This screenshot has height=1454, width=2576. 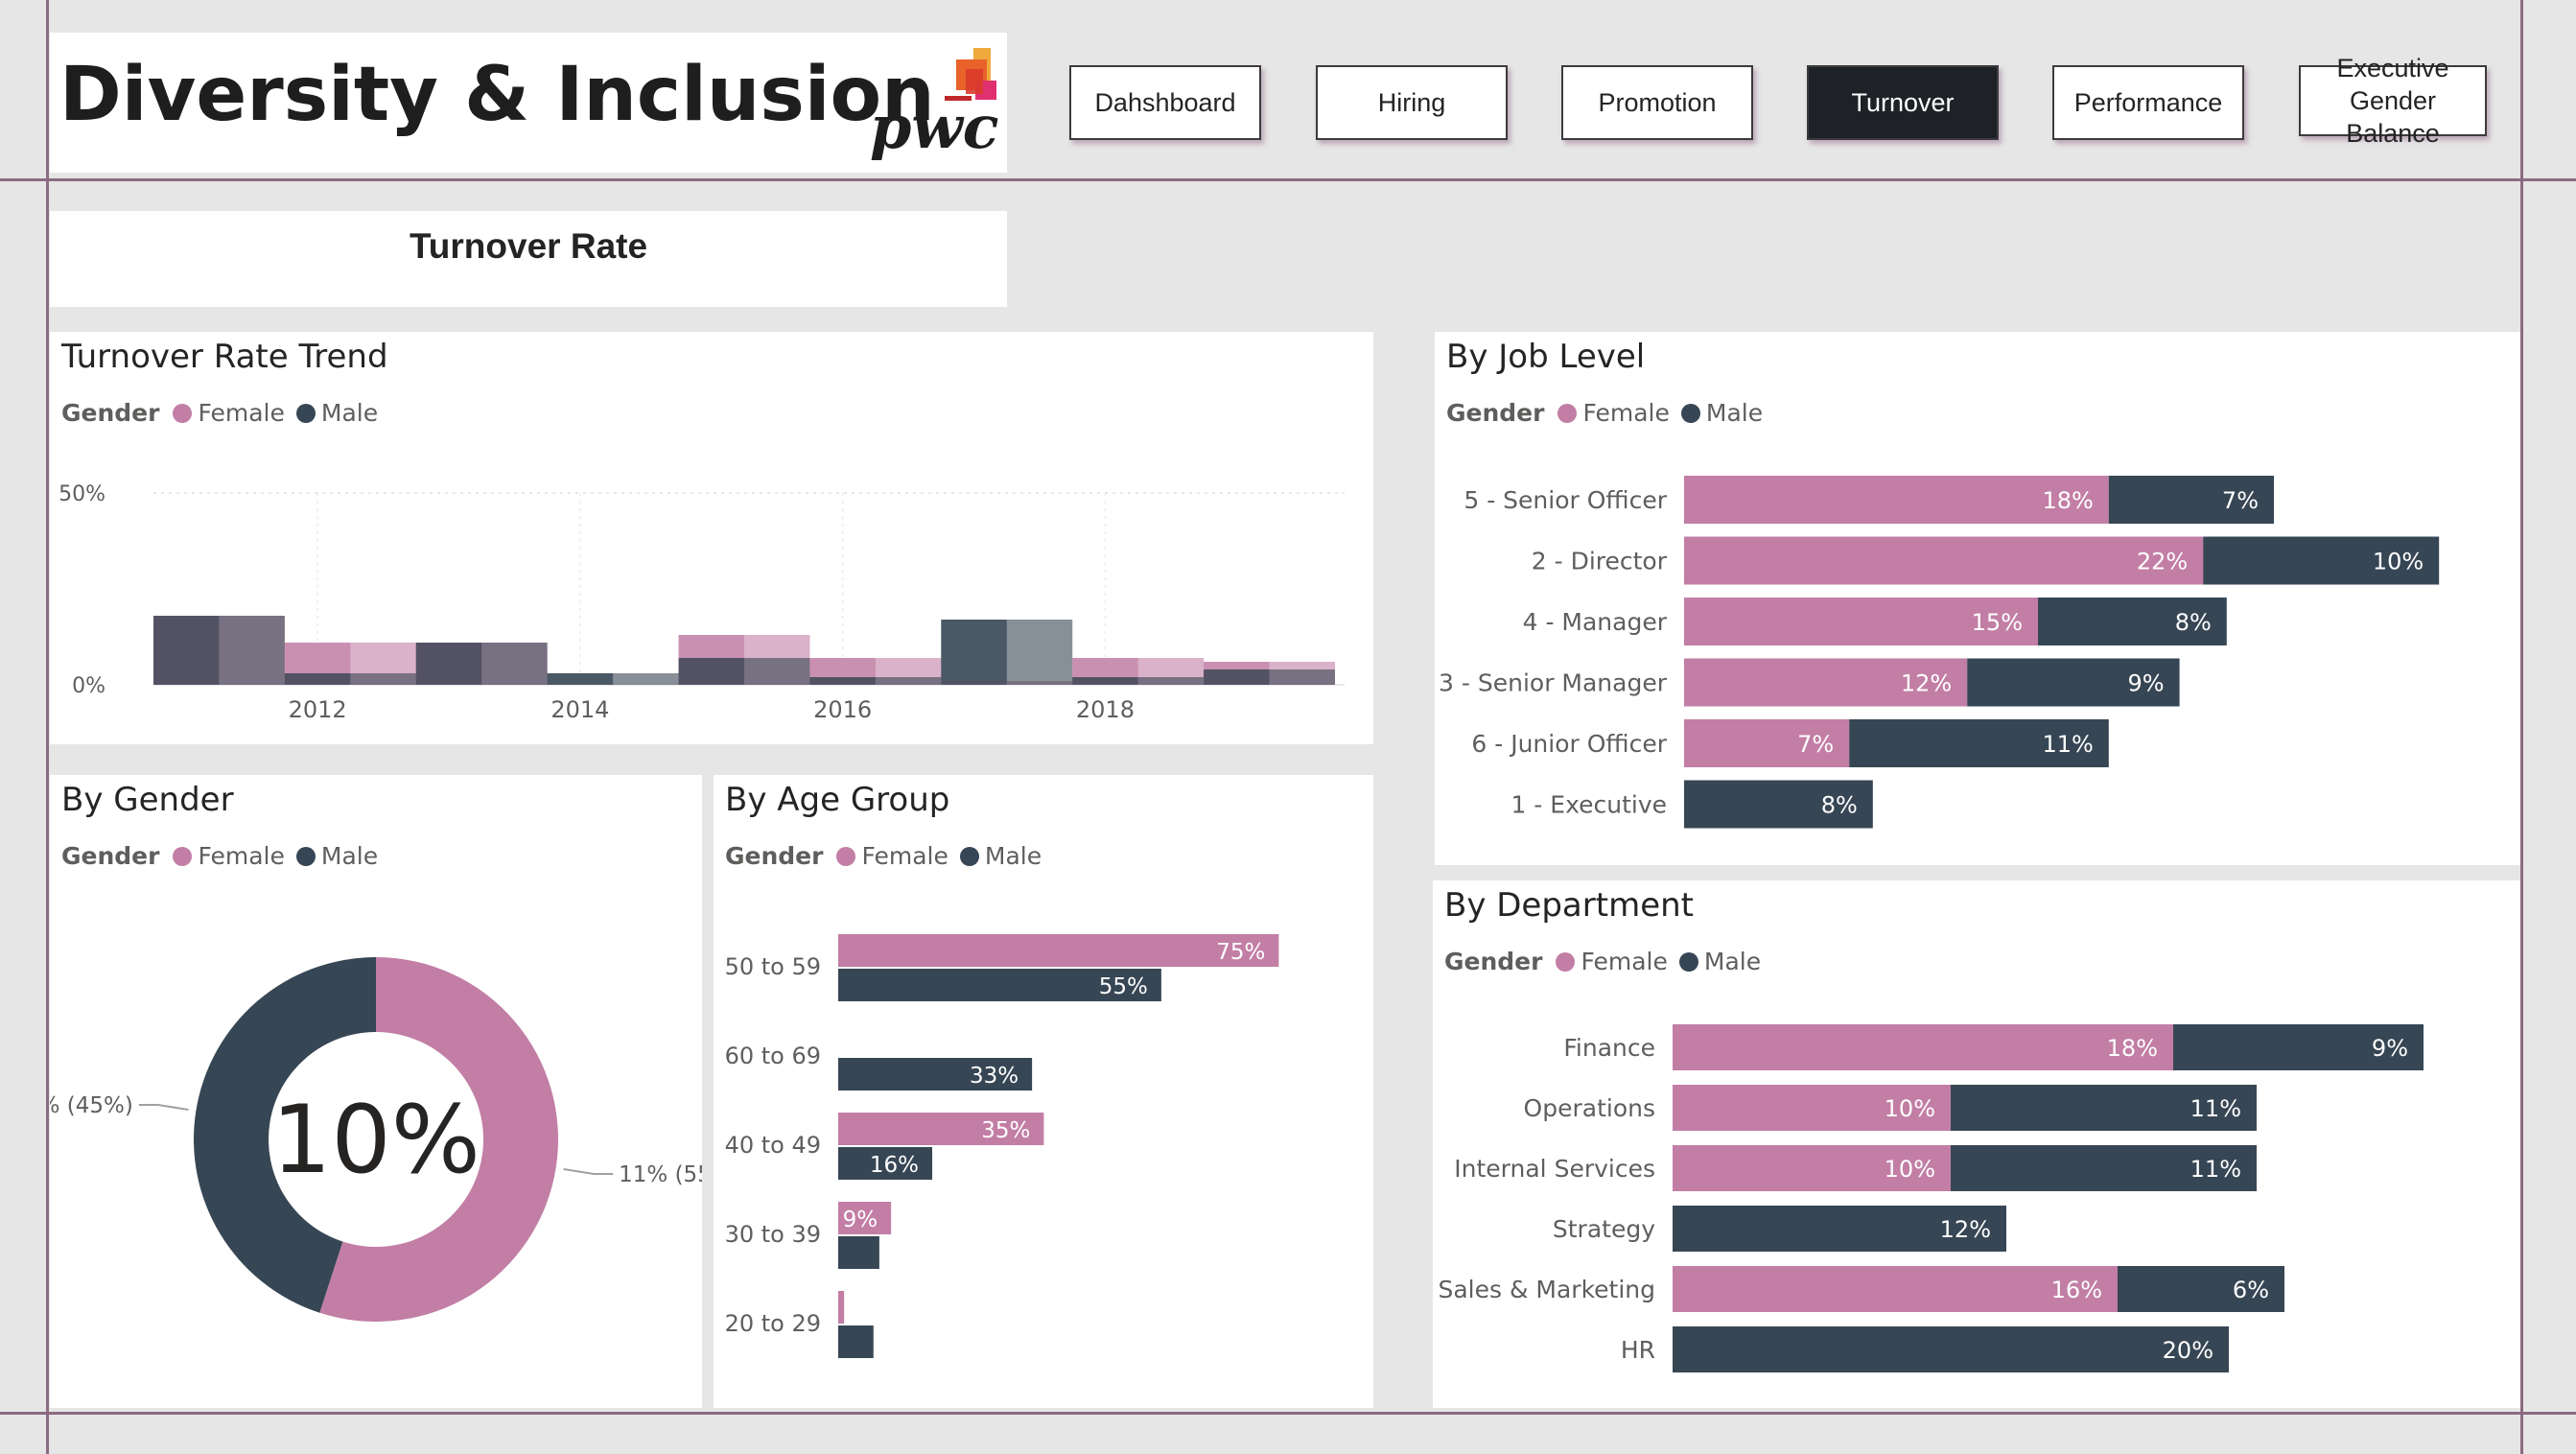 What do you see at coordinates (773, 1056) in the screenshot?
I see `category-label: 60 to 69` at bounding box center [773, 1056].